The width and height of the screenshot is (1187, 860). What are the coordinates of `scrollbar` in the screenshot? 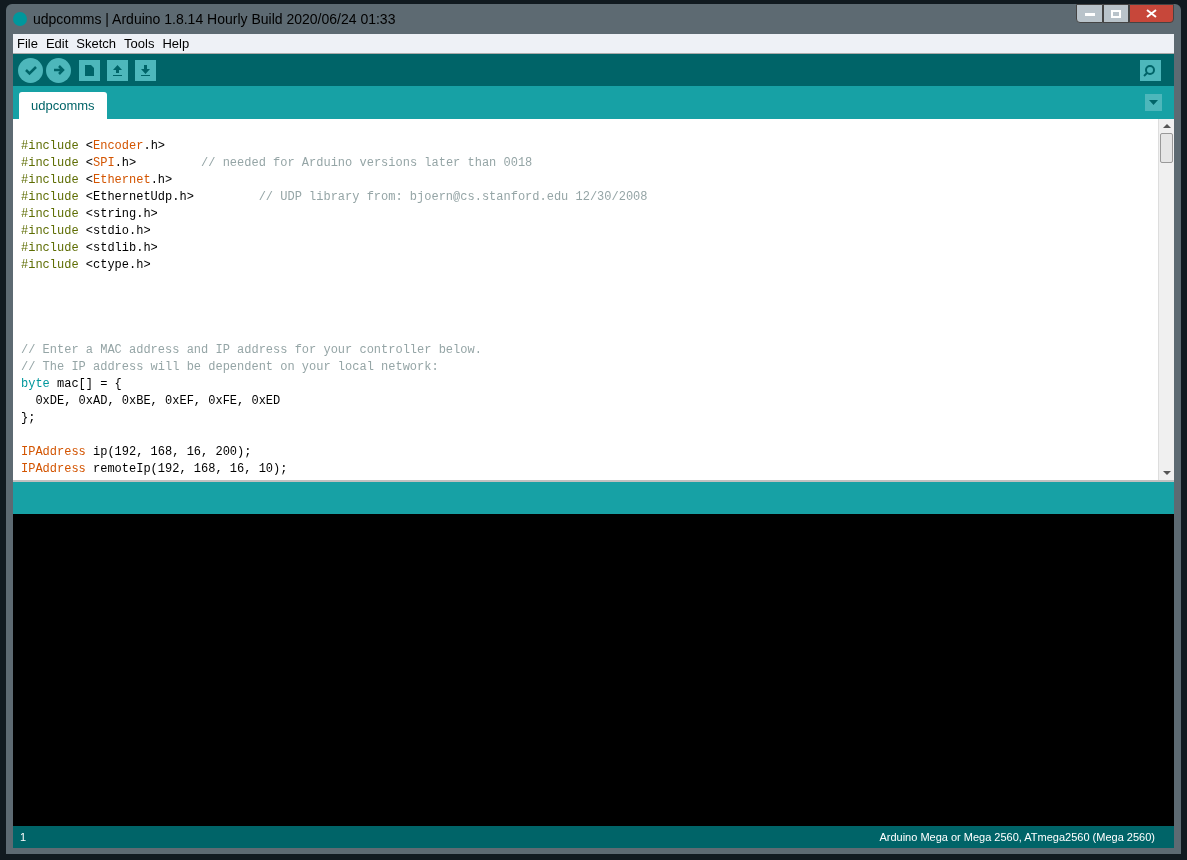 It's located at (1166, 299).